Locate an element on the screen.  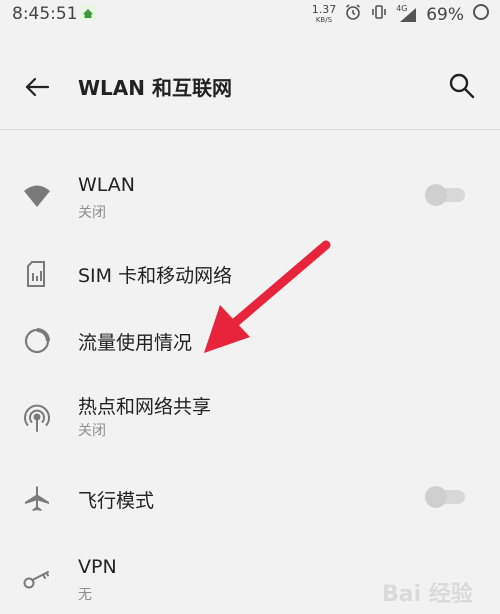
settings-item-vpn: VPN 无 is located at coordinates (250, 579).